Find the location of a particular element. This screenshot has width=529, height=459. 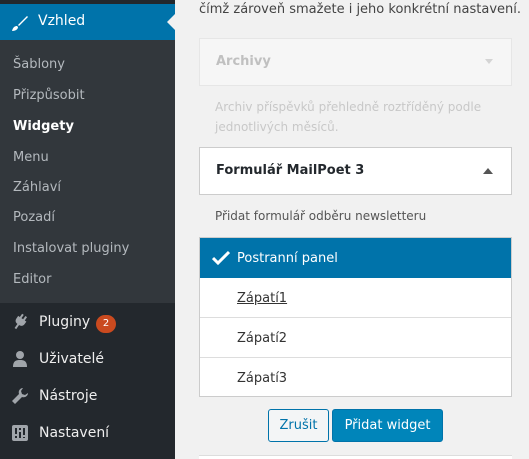

next-widget-edge is located at coordinates (355, 457).